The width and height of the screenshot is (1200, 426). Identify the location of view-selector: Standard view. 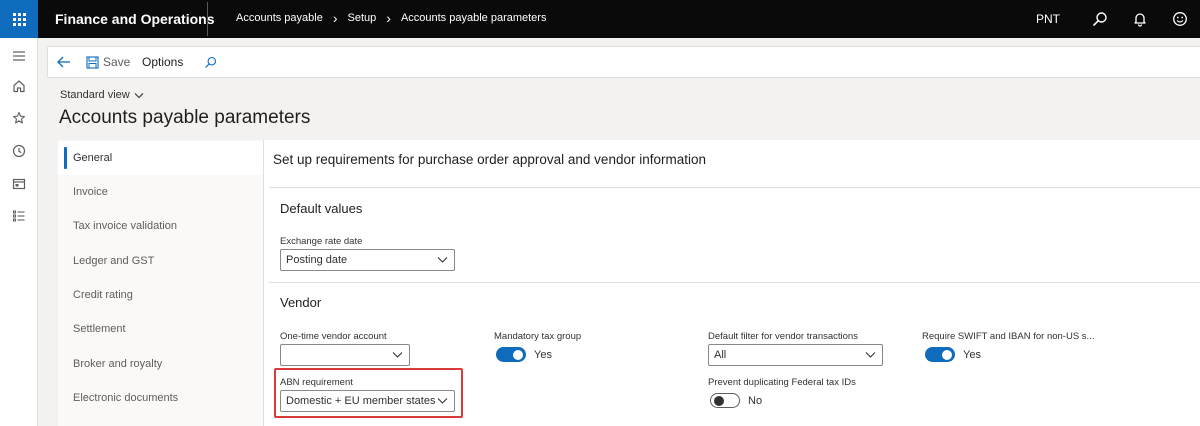
(102, 95).